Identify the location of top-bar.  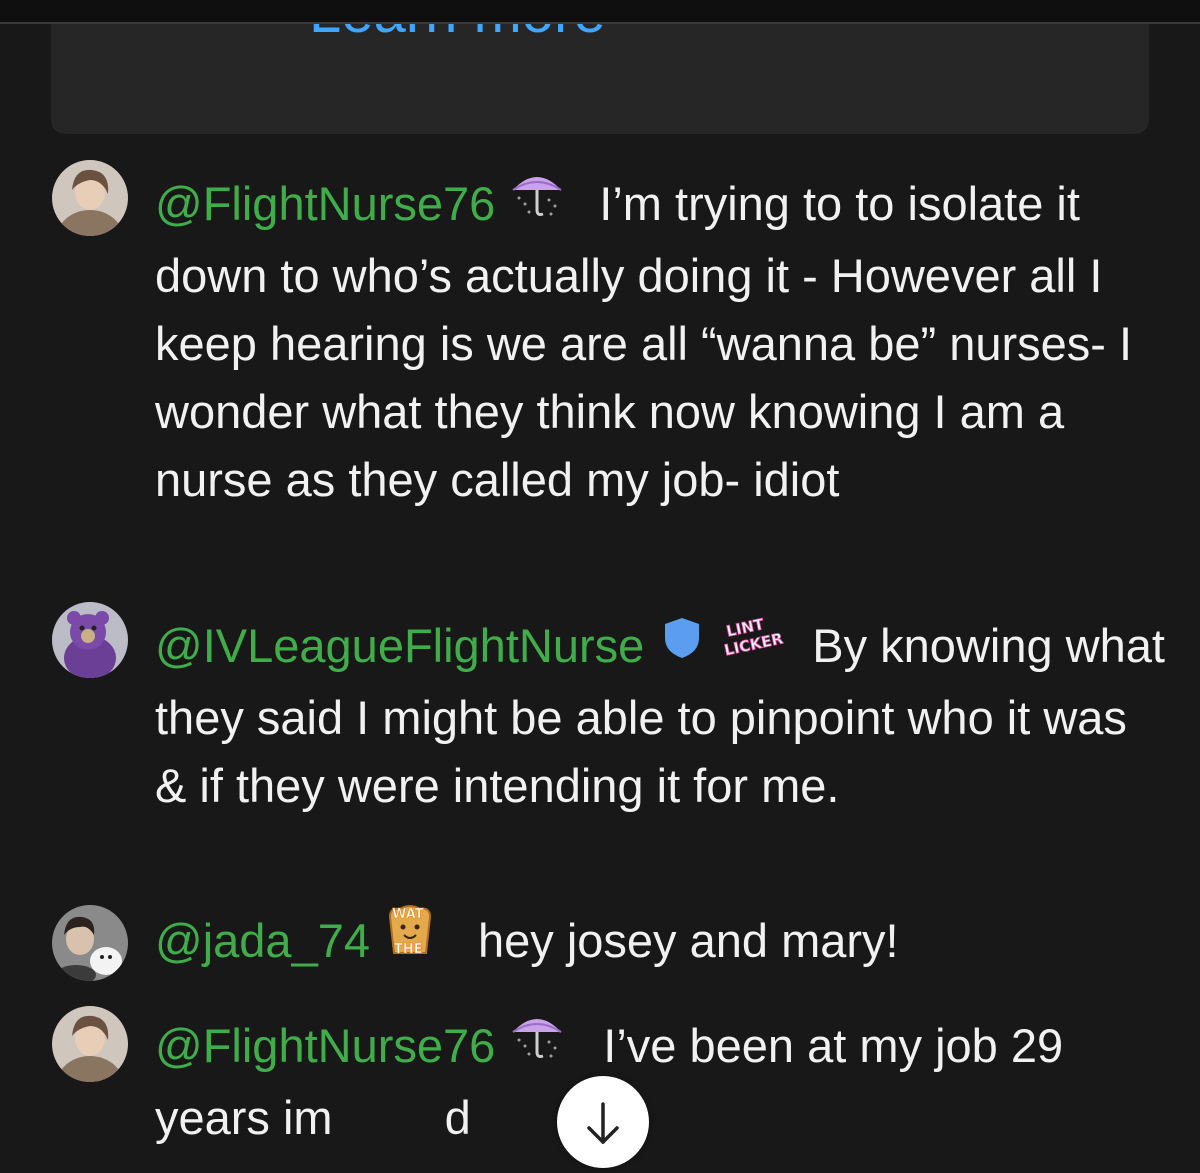
(600, 12).